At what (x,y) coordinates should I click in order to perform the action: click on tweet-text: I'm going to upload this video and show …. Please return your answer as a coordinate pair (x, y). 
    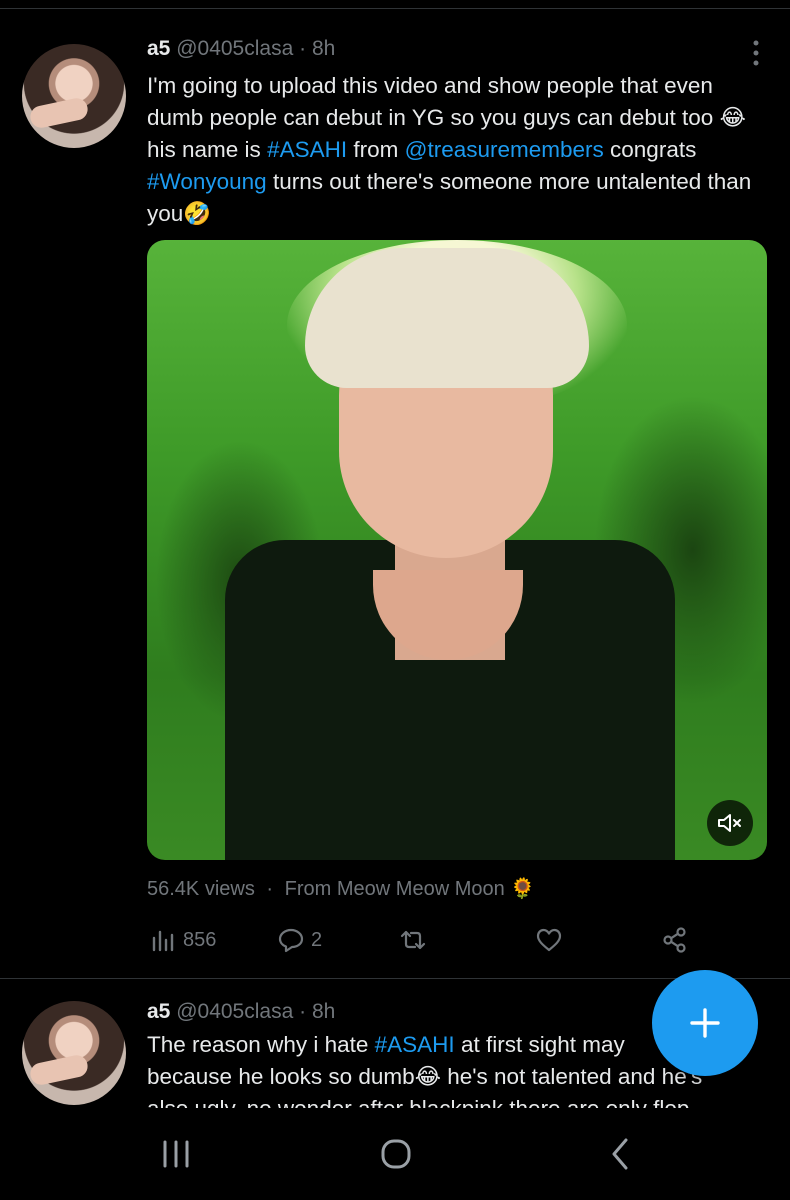
    Looking at the image, I should click on (457, 150).